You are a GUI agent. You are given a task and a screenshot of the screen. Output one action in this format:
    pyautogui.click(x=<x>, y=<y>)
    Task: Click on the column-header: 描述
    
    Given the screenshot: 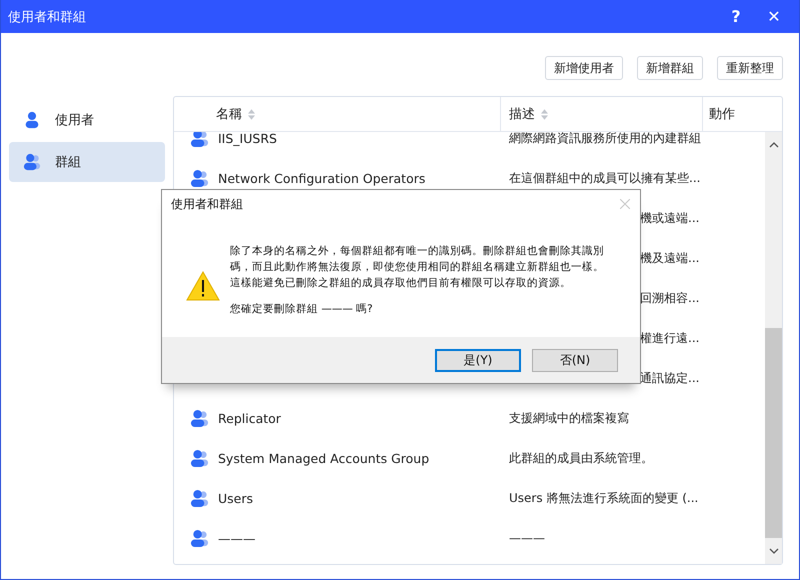 What is the action you would take?
    pyautogui.click(x=602, y=114)
    